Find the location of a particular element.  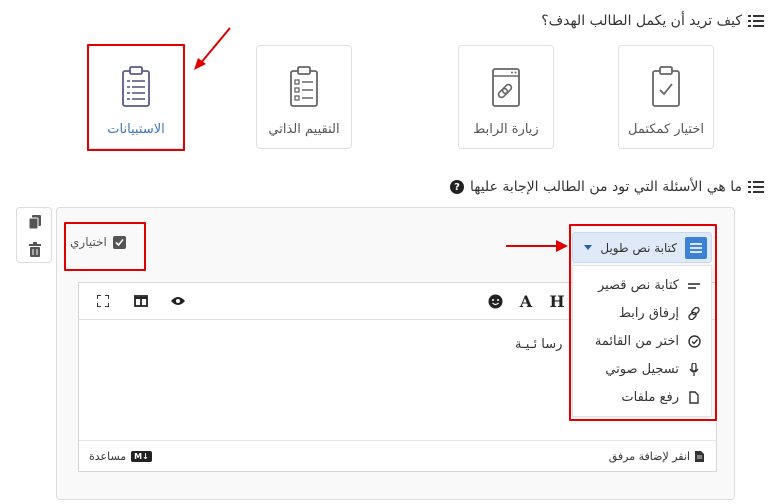

copy-icon is located at coordinates (35, 222).